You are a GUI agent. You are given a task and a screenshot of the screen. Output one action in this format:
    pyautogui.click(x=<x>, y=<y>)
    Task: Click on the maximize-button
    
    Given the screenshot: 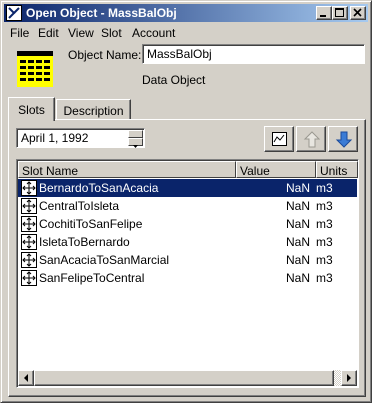 What is the action you would take?
    pyautogui.click(x=340, y=13)
    